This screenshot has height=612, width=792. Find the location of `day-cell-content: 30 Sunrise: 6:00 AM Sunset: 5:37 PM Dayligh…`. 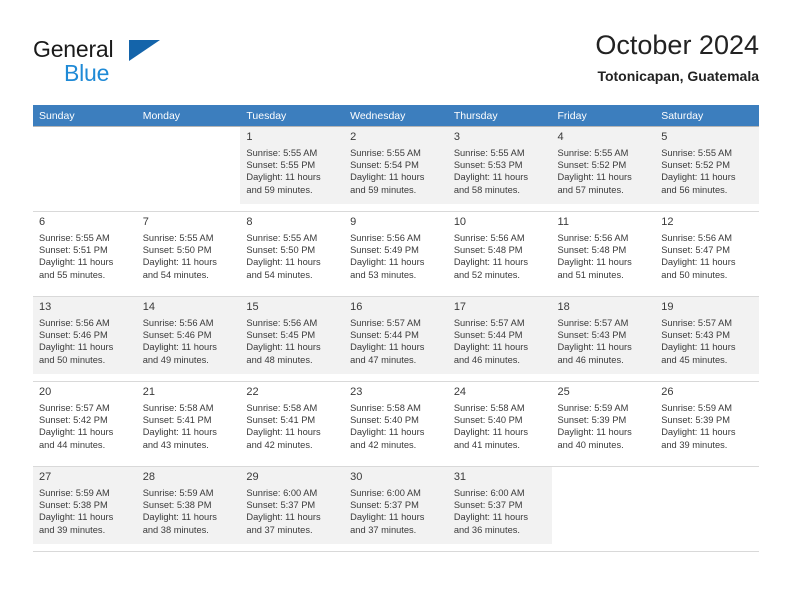

day-cell-content: 30 Sunrise: 6:00 AM Sunset: 5:37 PM Dayligh… is located at coordinates (396, 505).